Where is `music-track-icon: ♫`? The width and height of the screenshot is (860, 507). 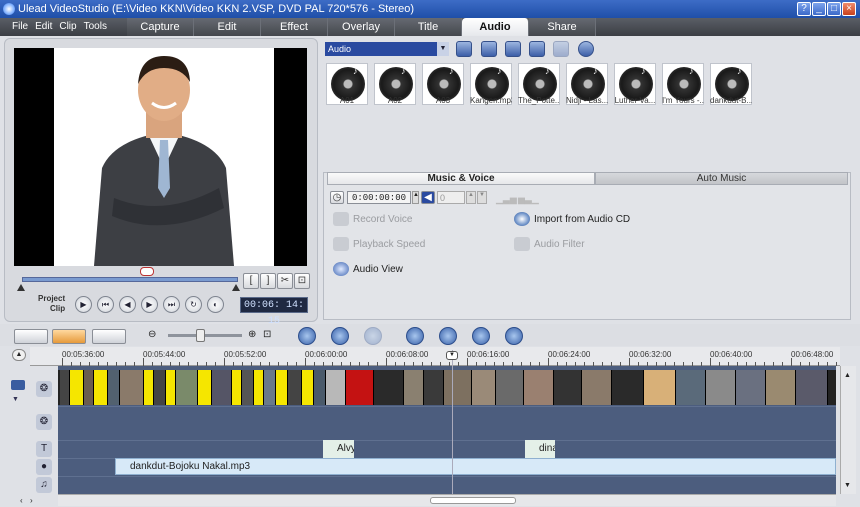 music-track-icon: ♫ is located at coordinates (44, 485).